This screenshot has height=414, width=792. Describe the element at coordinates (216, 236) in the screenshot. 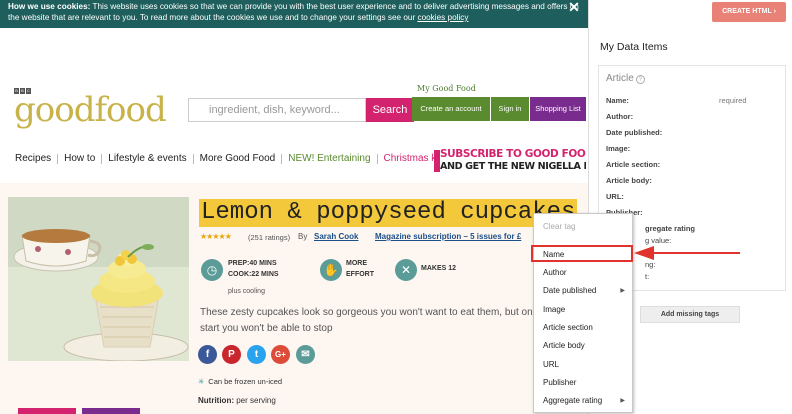

I see `rating-stars: ★★★★★` at that location.